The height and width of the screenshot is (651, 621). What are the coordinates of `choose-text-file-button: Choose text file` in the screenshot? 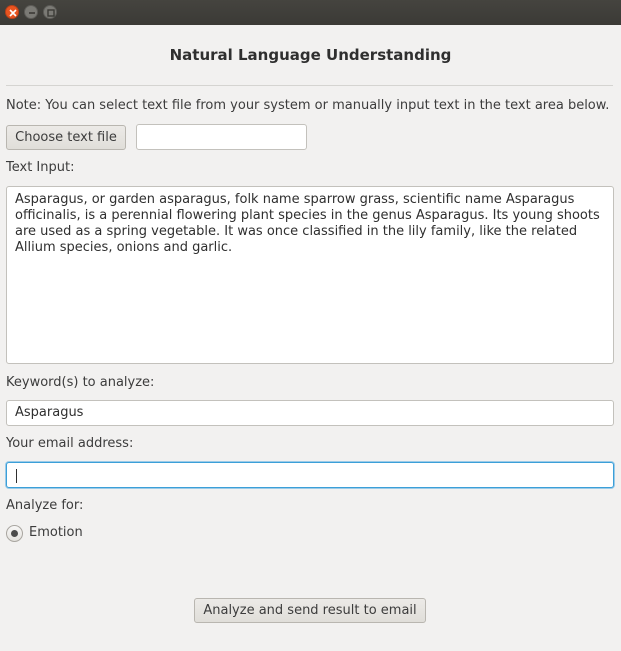 It's located at (66, 137).